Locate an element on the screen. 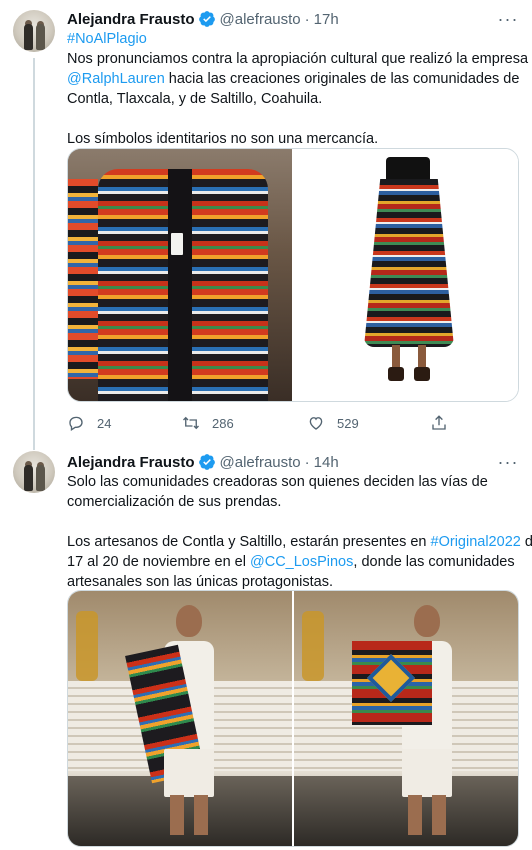  share-button is located at coordinates (439, 423).